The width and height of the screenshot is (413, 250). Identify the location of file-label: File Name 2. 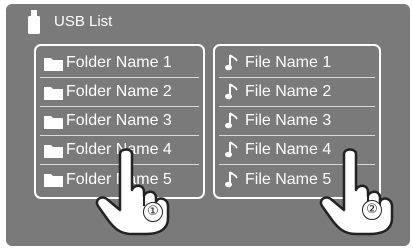
(288, 91).